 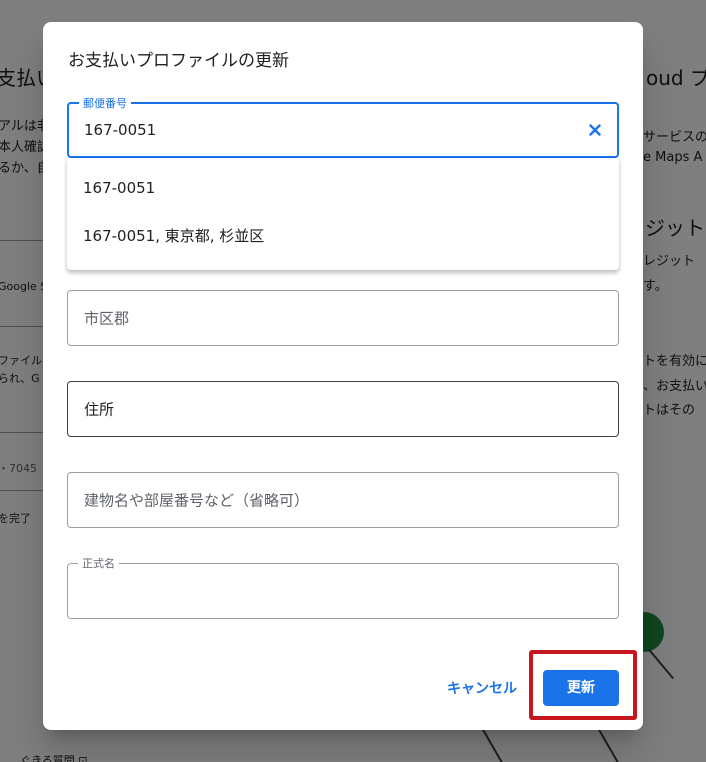 What do you see at coordinates (343, 188) in the screenshot?
I see `suggestion-item: 167-0051` at bounding box center [343, 188].